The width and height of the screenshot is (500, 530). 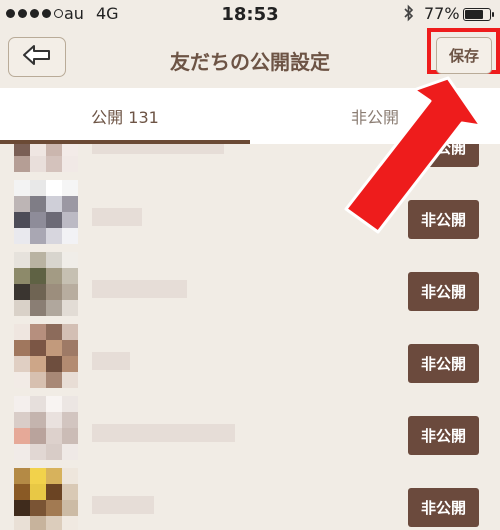 What do you see at coordinates (464, 55) in the screenshot?
I see `save-button: 保存` at bounding box center [464, 55].